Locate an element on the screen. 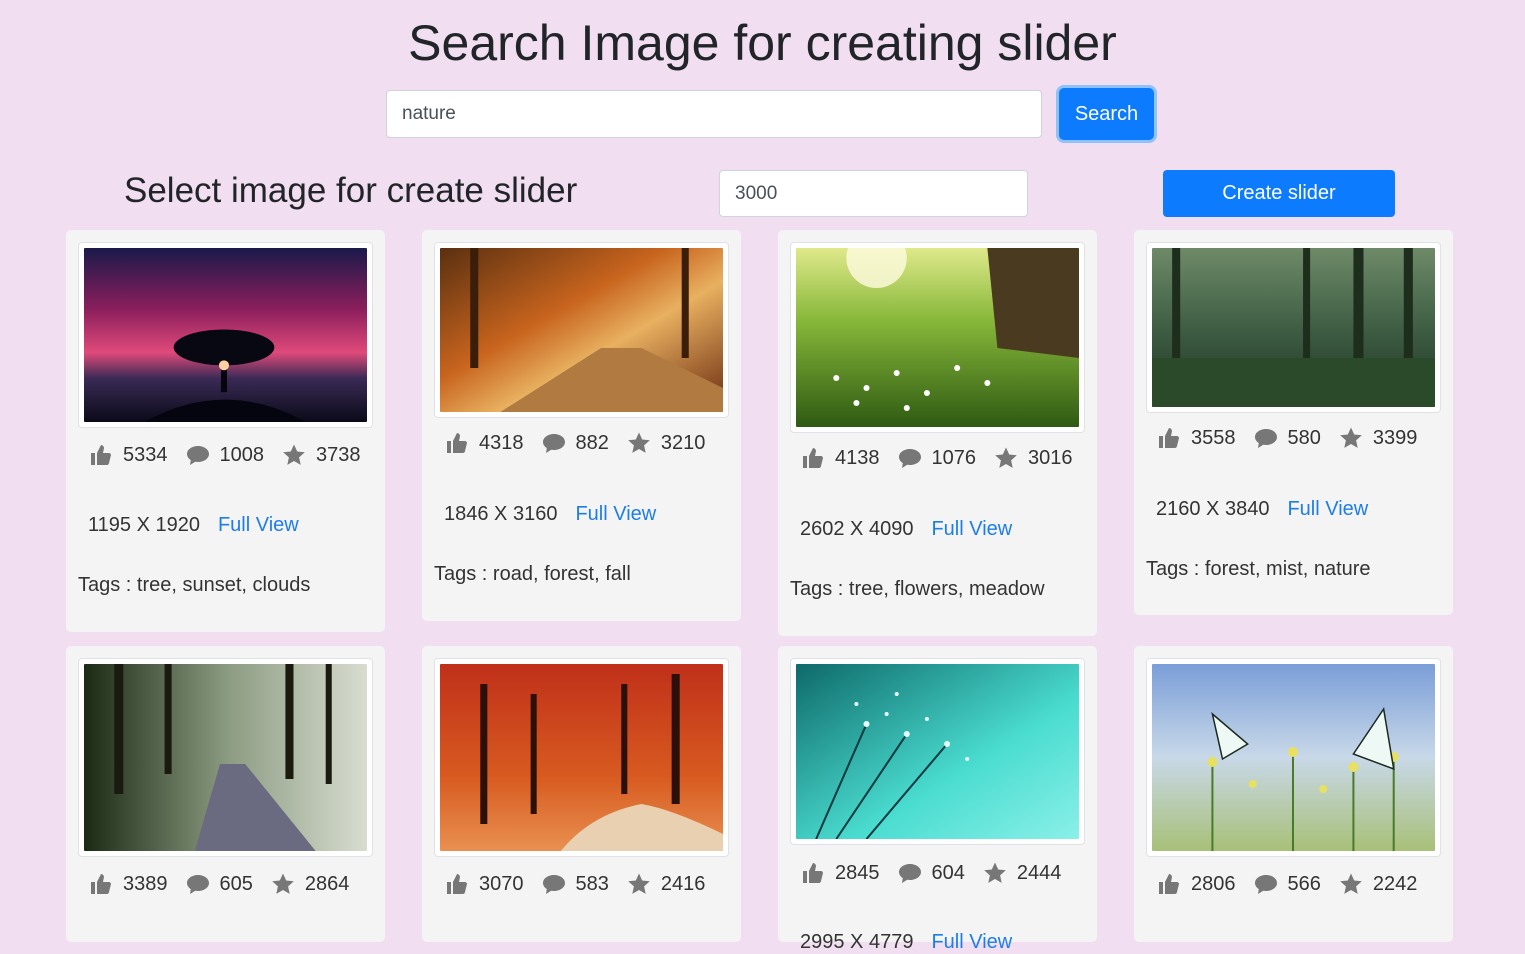 The image size is (1525, 954). comments-count: 1076 is located at coordinates (954, 457).